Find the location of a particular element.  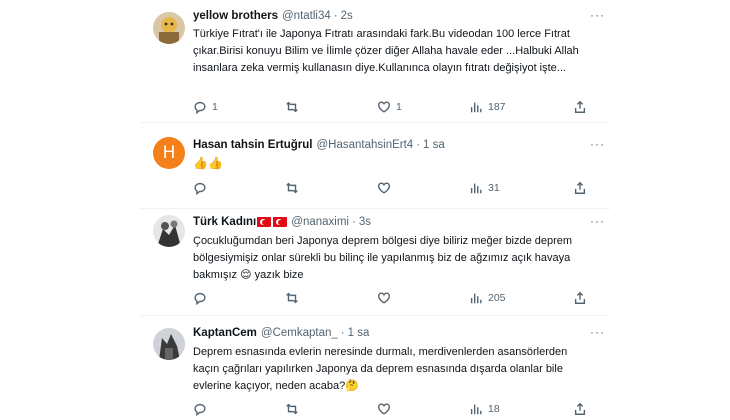

view-count: 31 is located at coordinates (494, 188).